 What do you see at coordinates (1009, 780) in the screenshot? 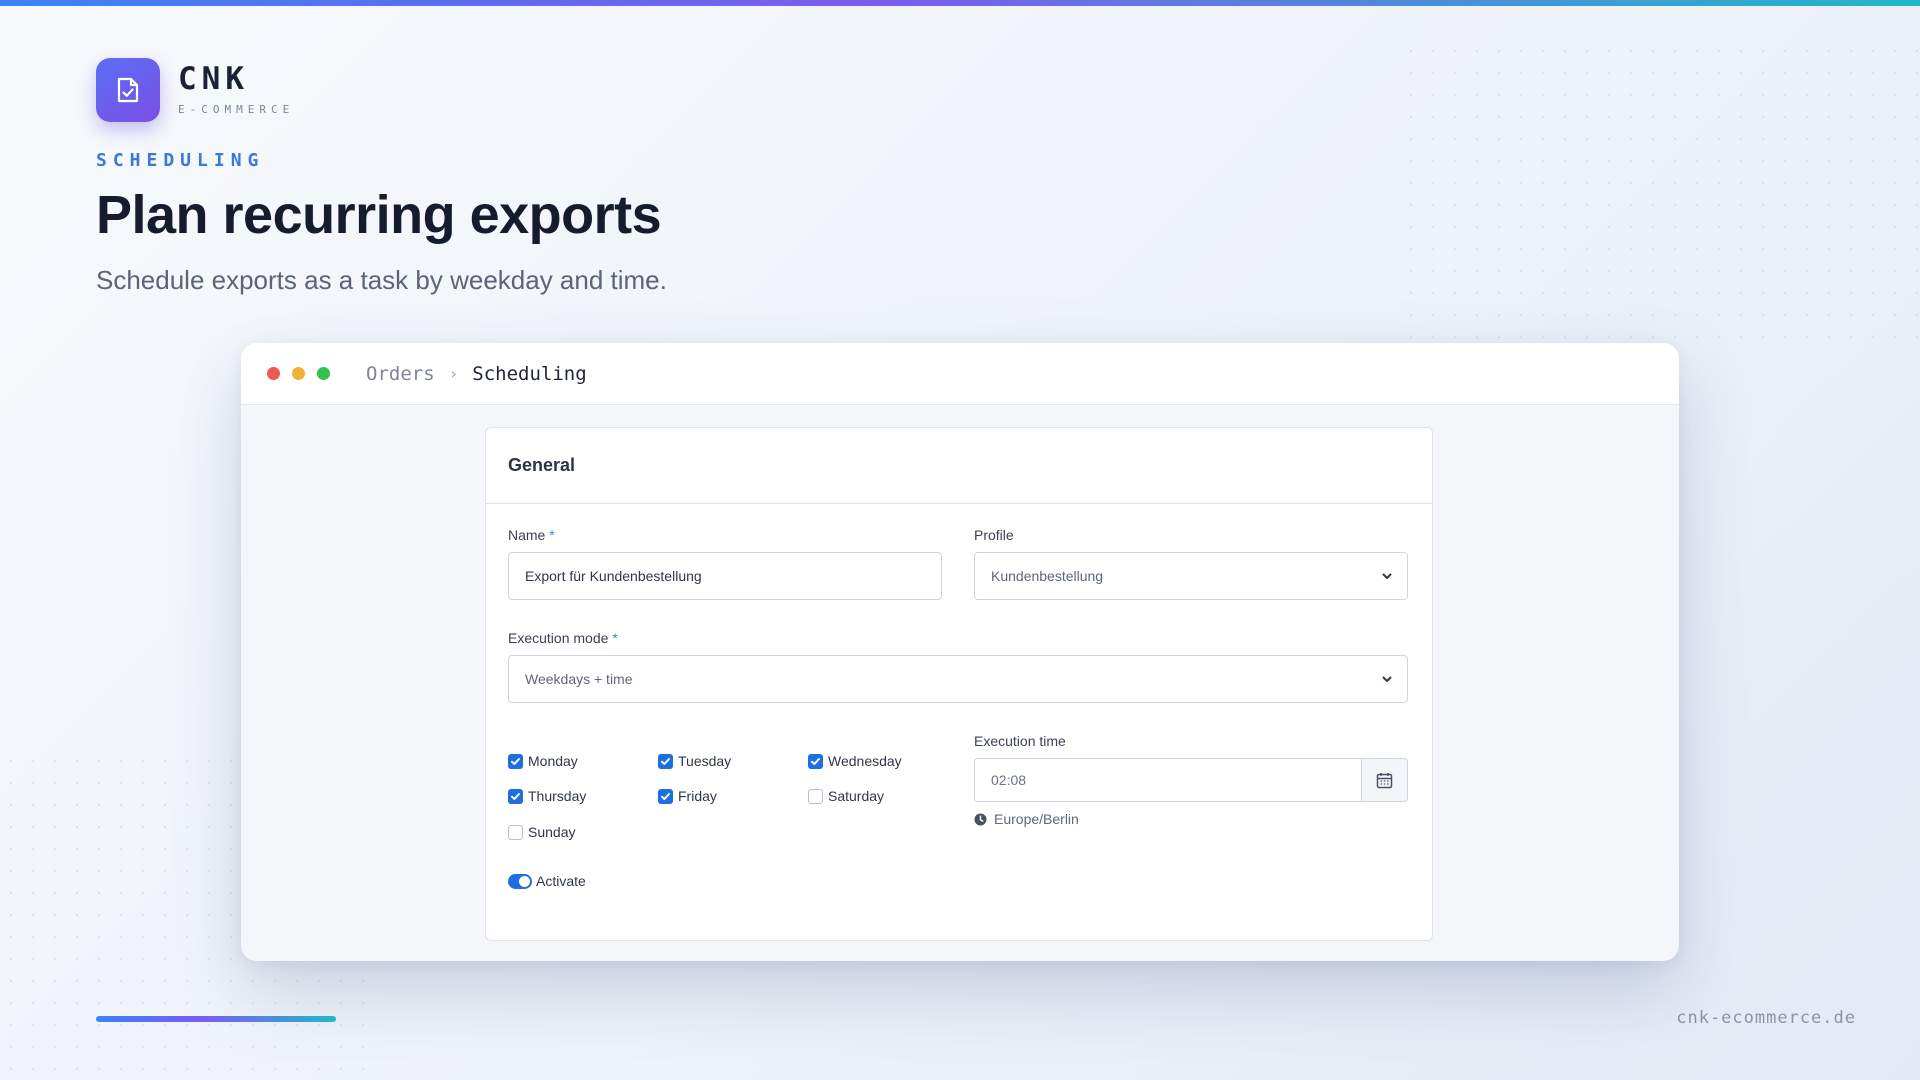
I see `execution-time-value: 02:08` at bounding box center [1009, 780].